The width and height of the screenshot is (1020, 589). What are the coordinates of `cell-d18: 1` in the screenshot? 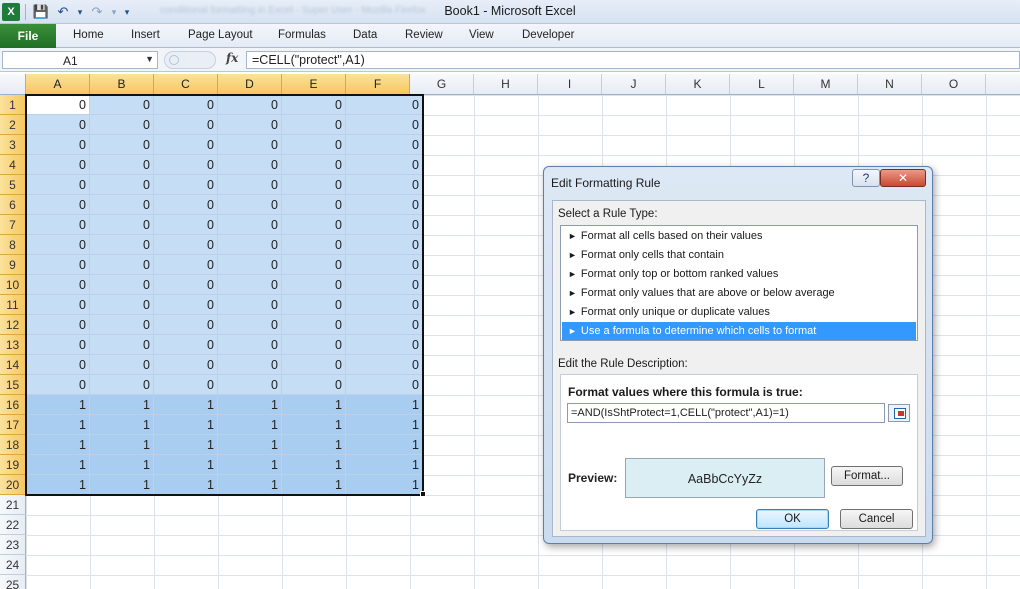 It's located at (250, 445).